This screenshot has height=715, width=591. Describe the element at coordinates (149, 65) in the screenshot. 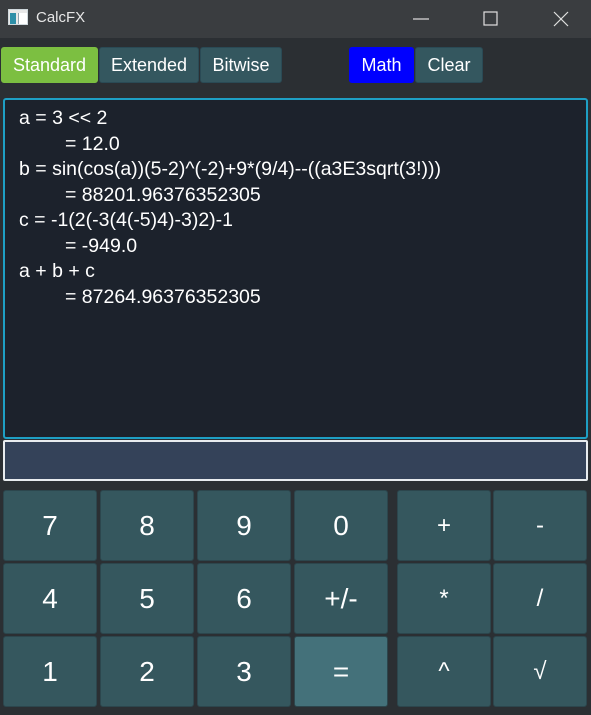

I see `tab-extended: Extended` at that location.